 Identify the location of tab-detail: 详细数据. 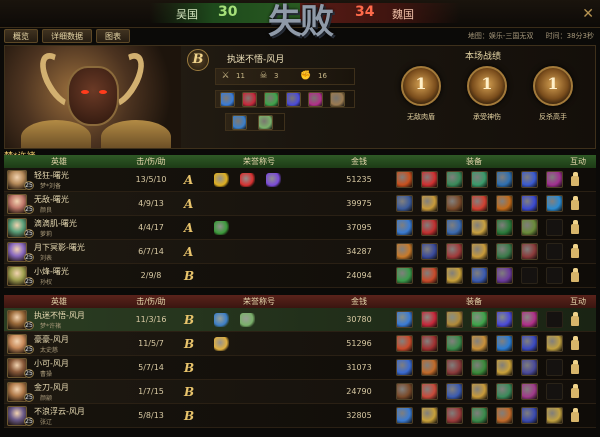
(67, 36).